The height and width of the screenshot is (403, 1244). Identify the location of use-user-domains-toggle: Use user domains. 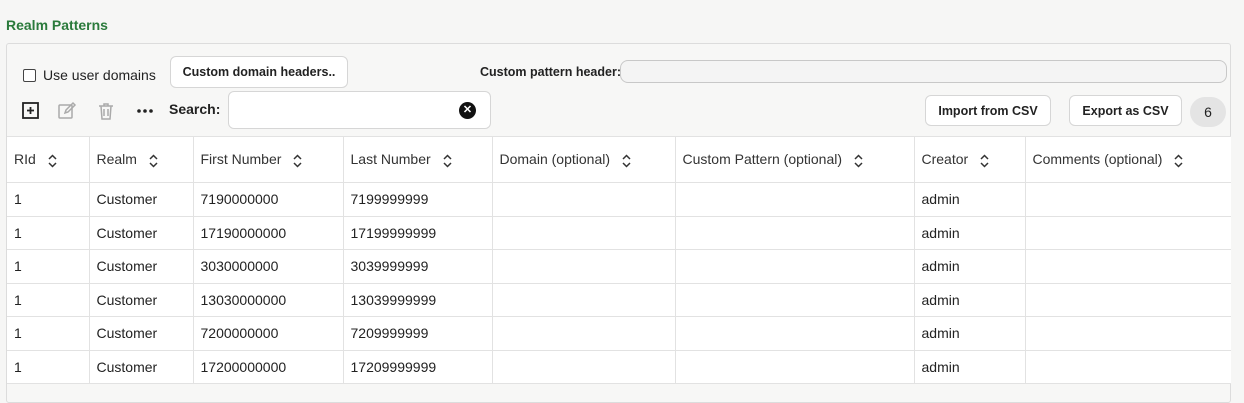
(89, 75).